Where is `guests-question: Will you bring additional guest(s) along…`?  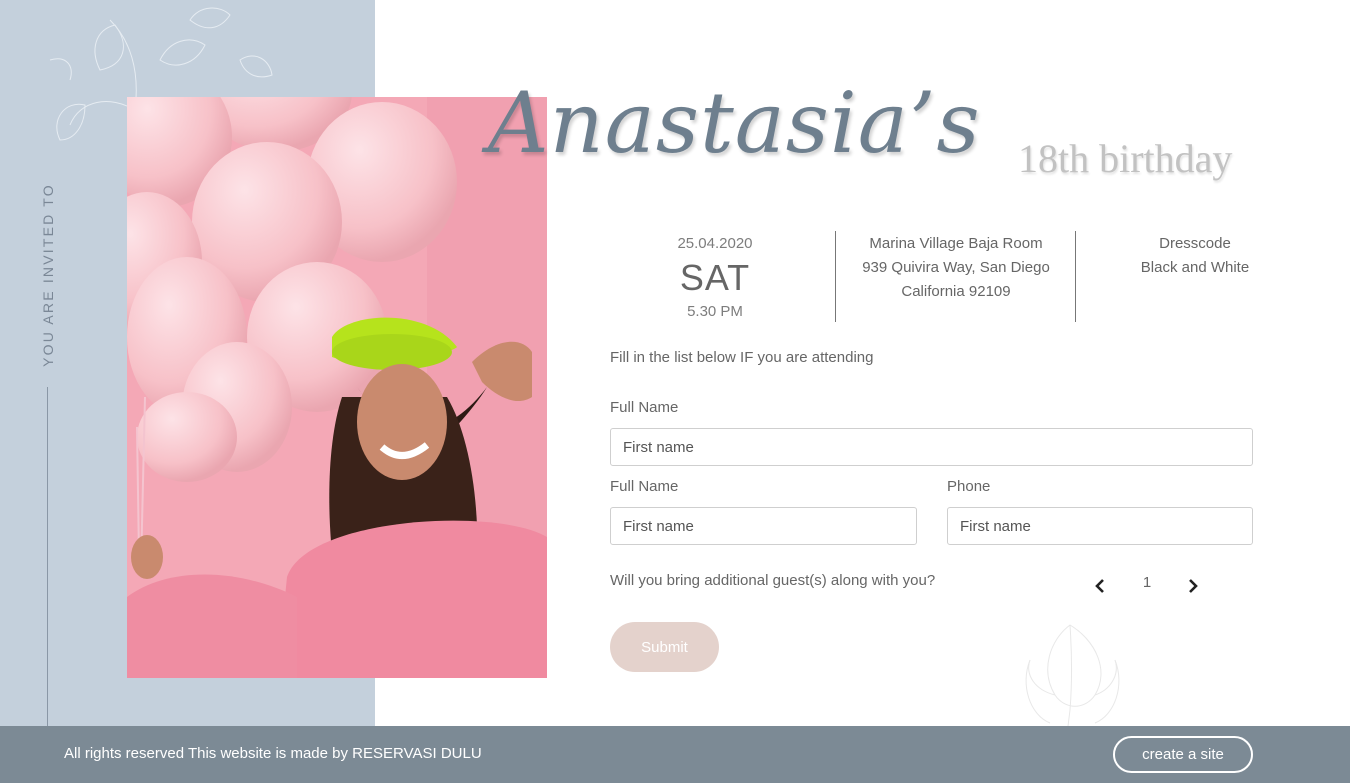 guests-question: Will you bring additional guest(s) along… is located at coordinates (773, 580).